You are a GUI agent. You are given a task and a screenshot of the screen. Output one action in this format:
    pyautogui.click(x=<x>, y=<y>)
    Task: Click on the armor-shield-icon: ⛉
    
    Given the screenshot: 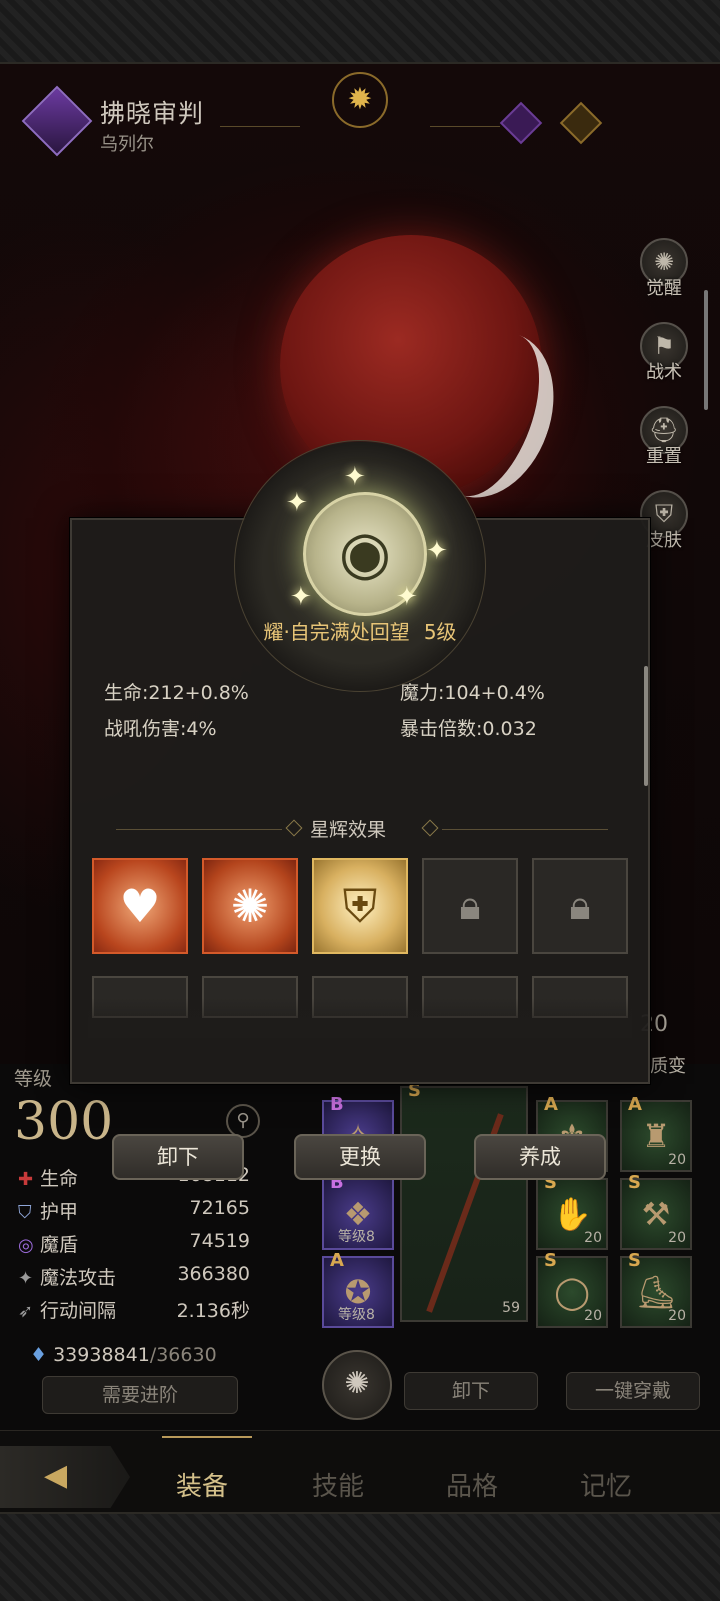 What is the action you would take?
    pyautogui.click(x=25, y=1212)
    